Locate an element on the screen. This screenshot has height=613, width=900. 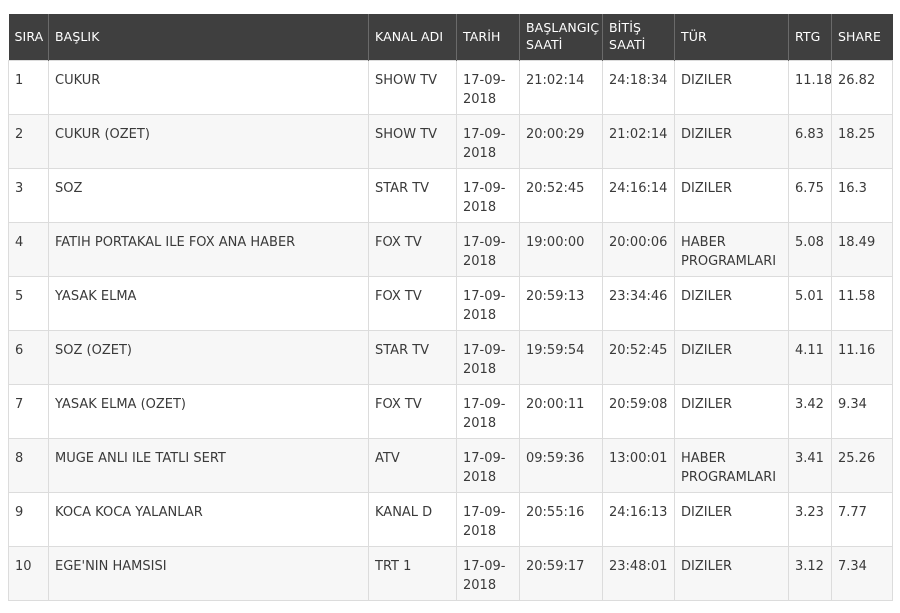
header-tarih: TARİH is located at coordinates (488, 37).